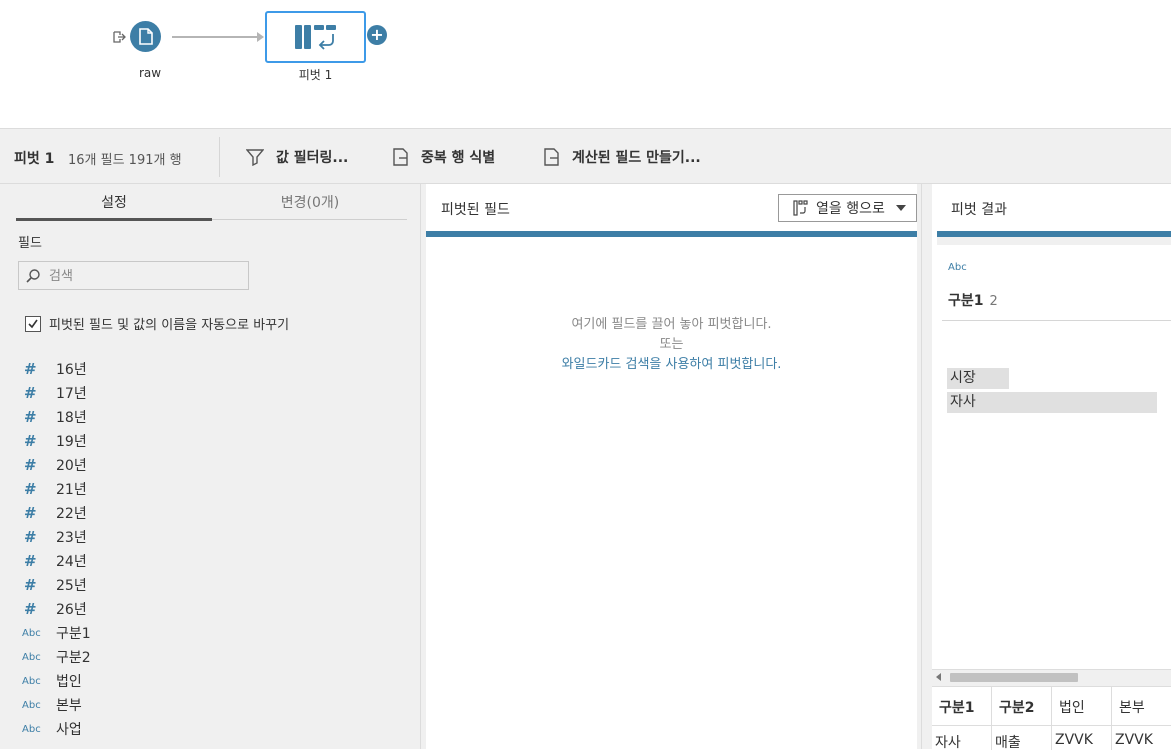 This screenshot has height=752, width=1171. What do you see at coordinates (208, 609) in the screenshot?
I see `list-item: #26년` at bounding box center [208, 609].